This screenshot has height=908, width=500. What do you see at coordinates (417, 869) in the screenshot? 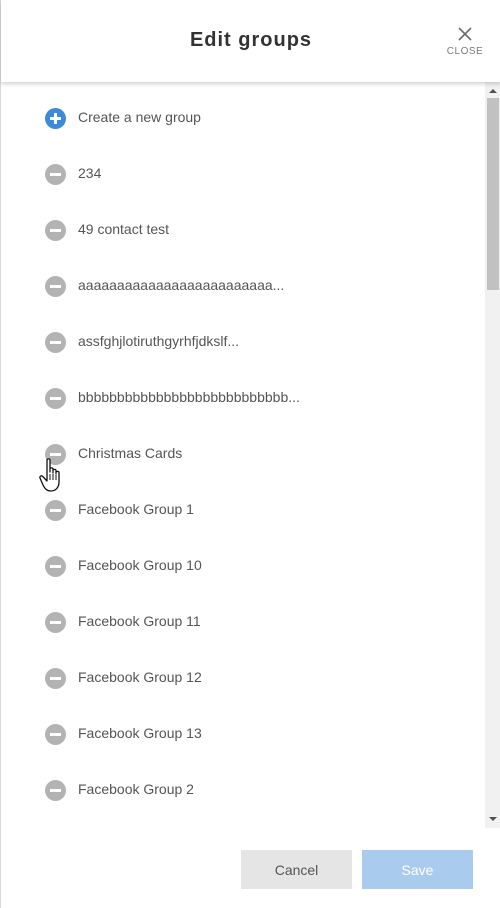
I see `save-button: Save` at bounding box center [417, 869].